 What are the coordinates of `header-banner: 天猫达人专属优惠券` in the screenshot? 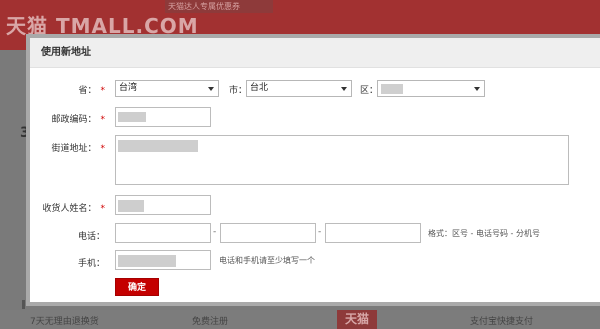 It's located at (219, 6).